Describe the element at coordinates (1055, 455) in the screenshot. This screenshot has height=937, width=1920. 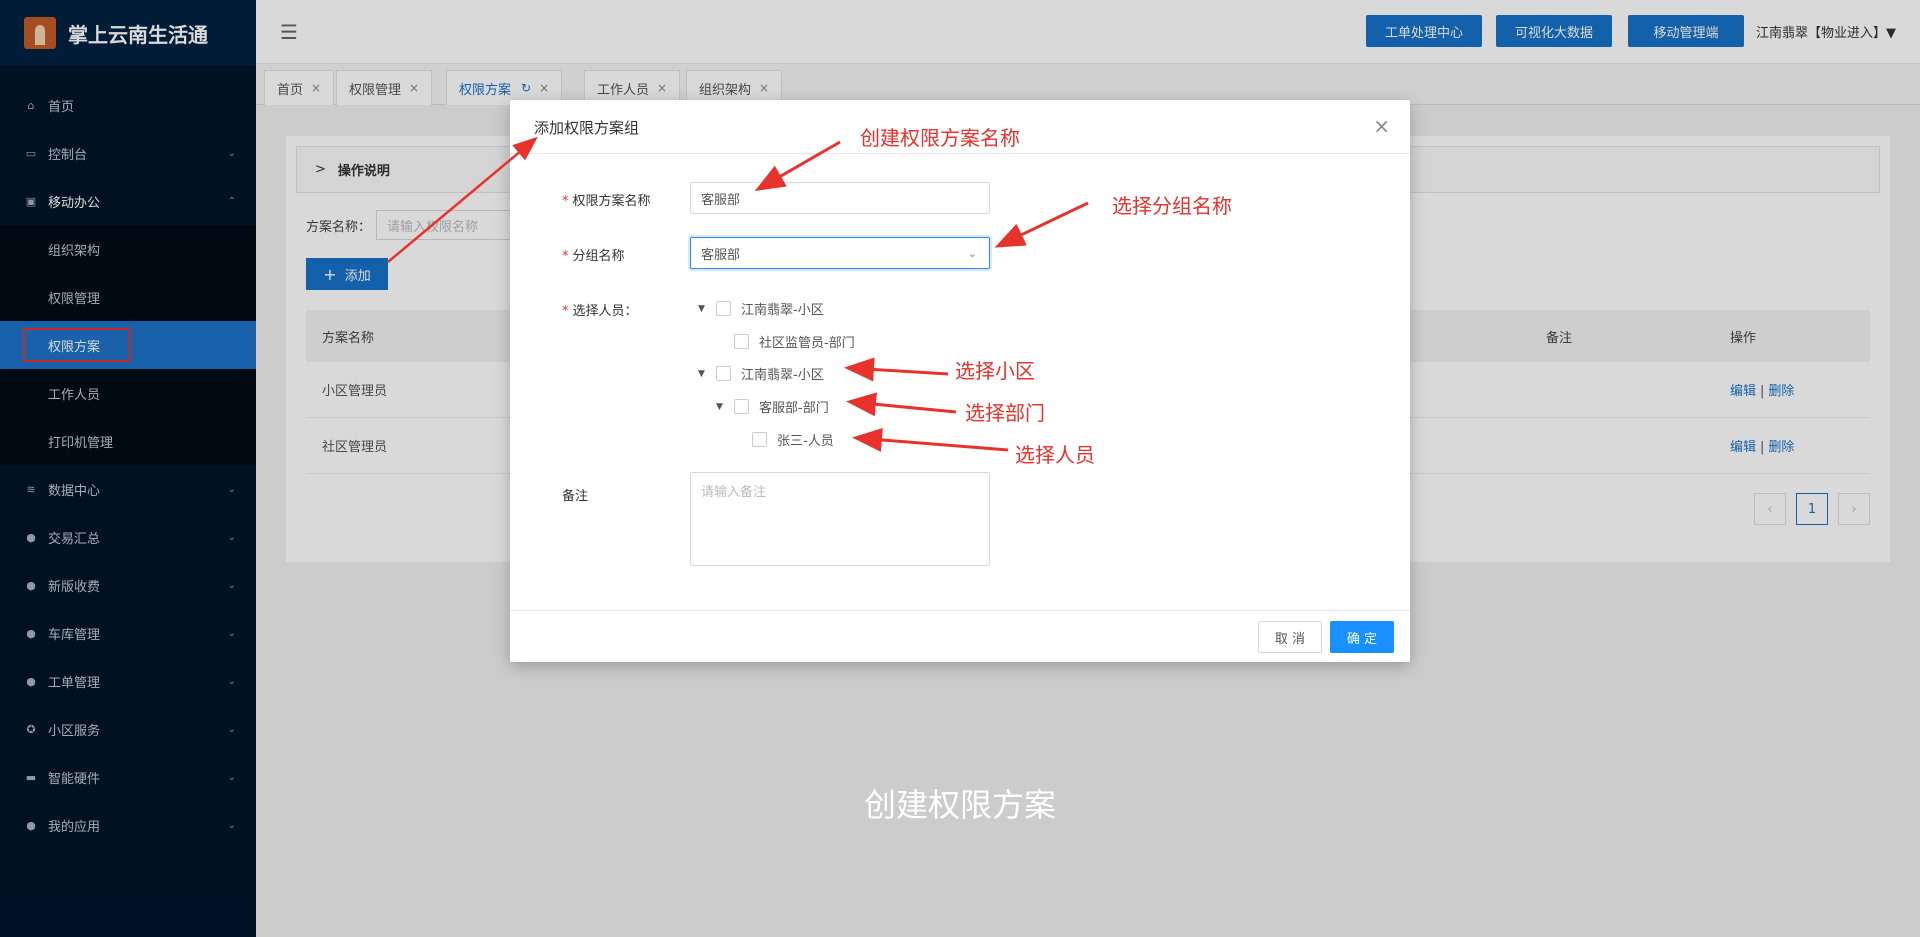
I see `annotation-label: 选择人员` at that location.